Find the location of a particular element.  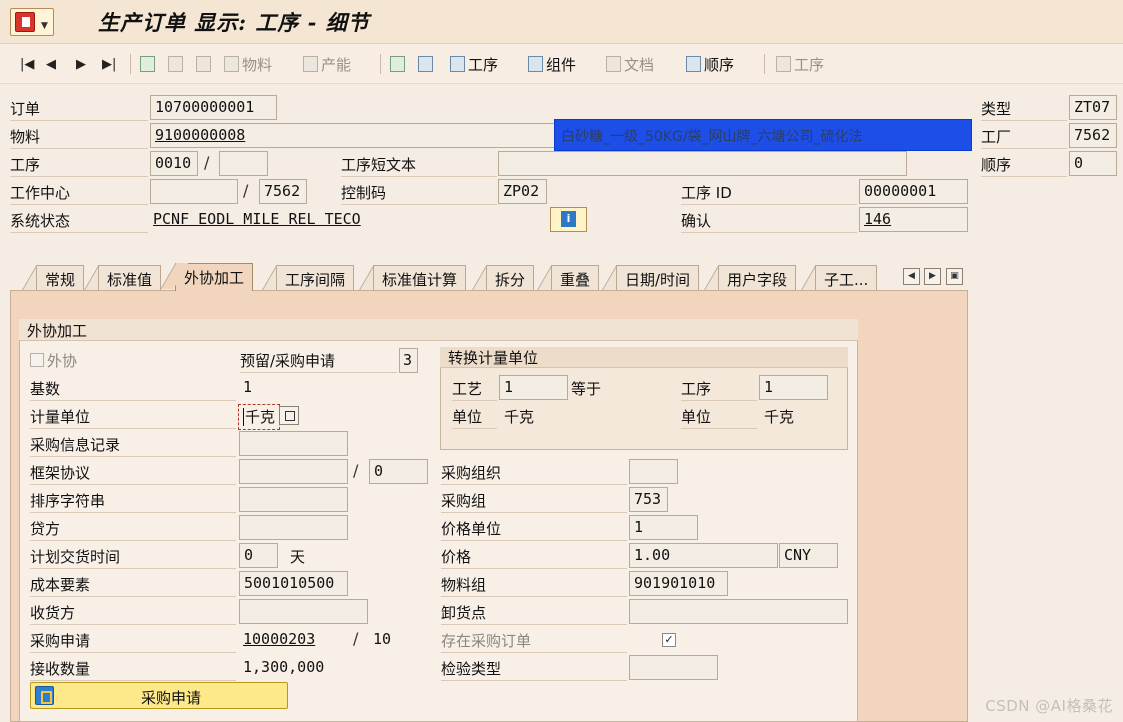

first-record-button: |◀ is located at coordinates (27, 64).